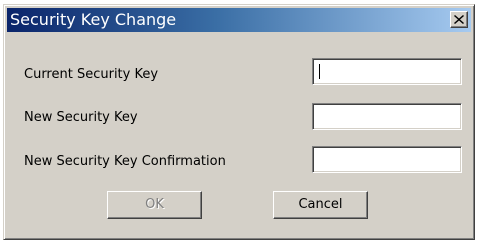 The width and height of the screenshot is (480, 244). I want to click on close-icon, so click(459, 19).